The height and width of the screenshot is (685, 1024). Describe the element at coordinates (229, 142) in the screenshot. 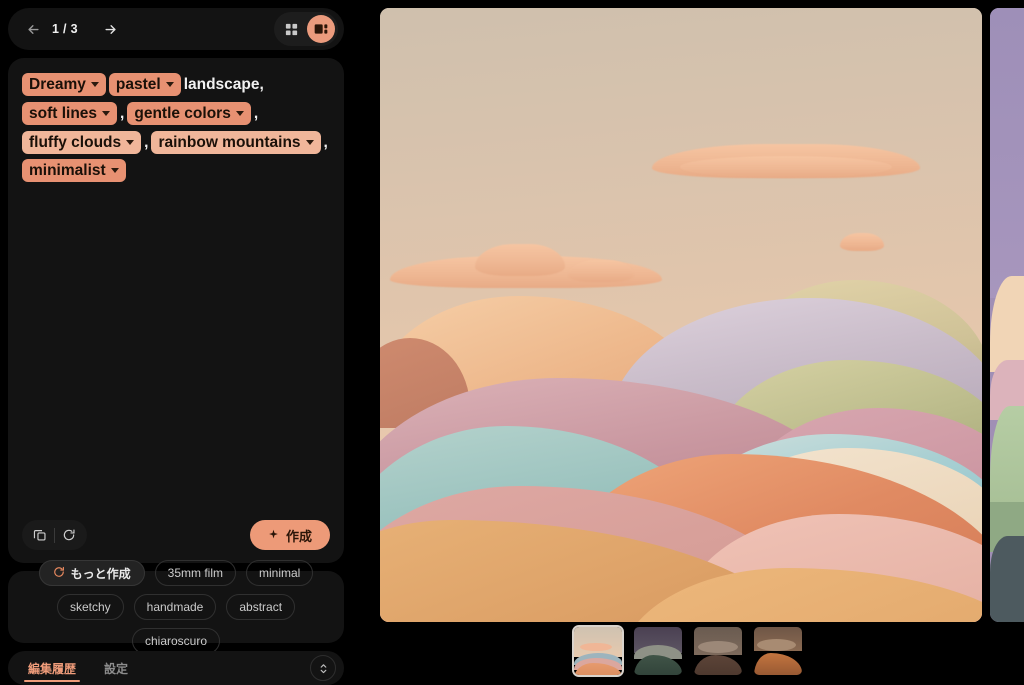

I see `prompt-chip-label: rainbow mountains` at that location.